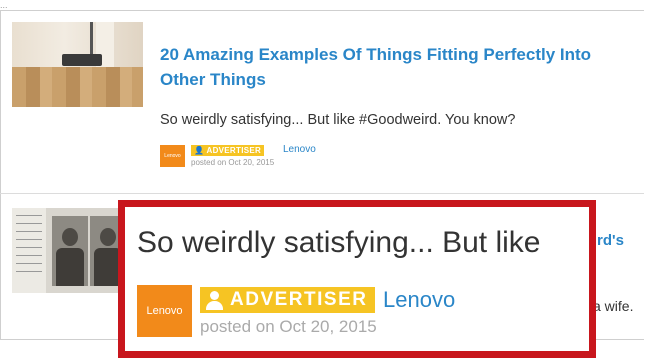 The height and width of the screenshot is (361, 646). Describe the element at coordinates (613, 306) in the screenshot. I see `article-description-2: a wife.` at that location.